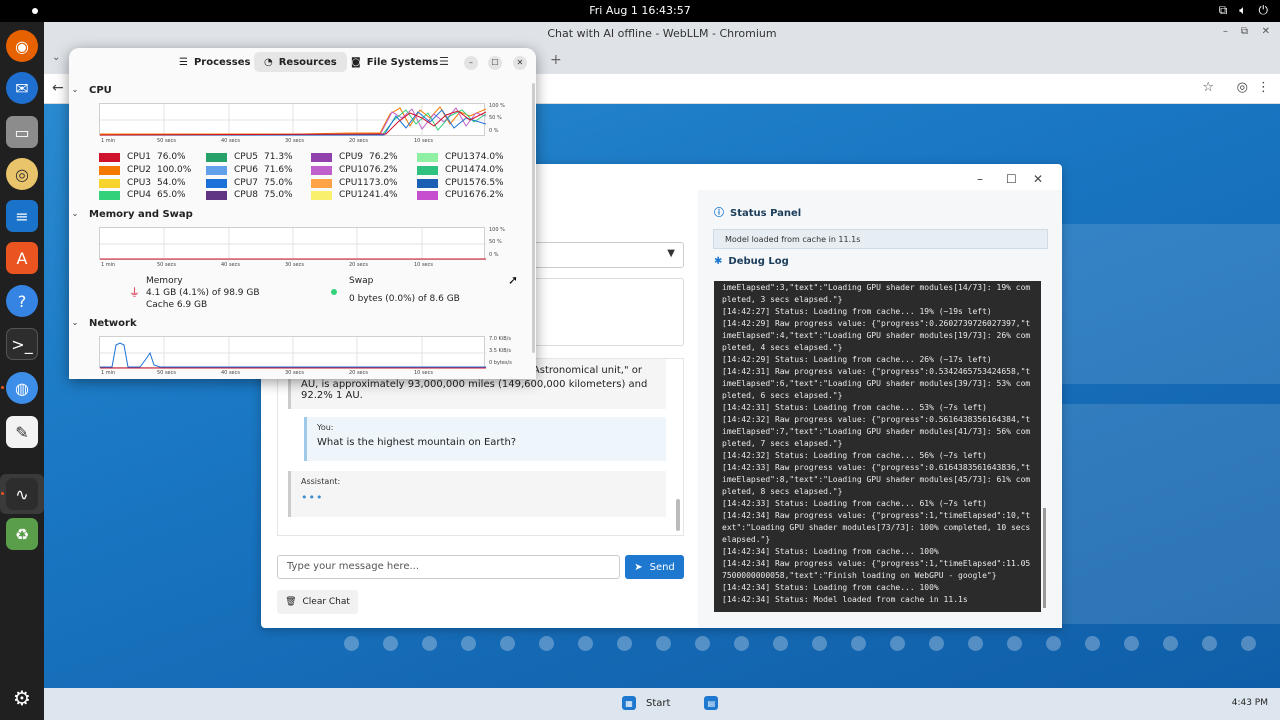  I want to click on system-monitor-icon: ∿, so click(22, 494).